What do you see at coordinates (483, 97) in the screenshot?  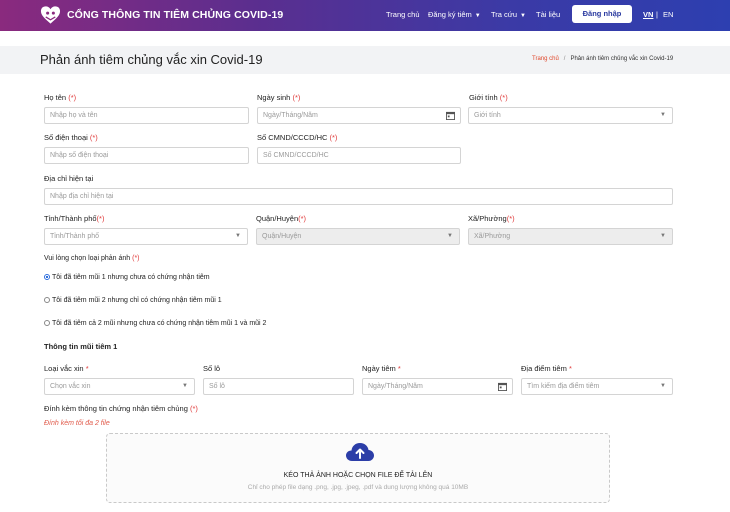 I see `gender-label-text: Giới tính` at bounding box center [483, 97].